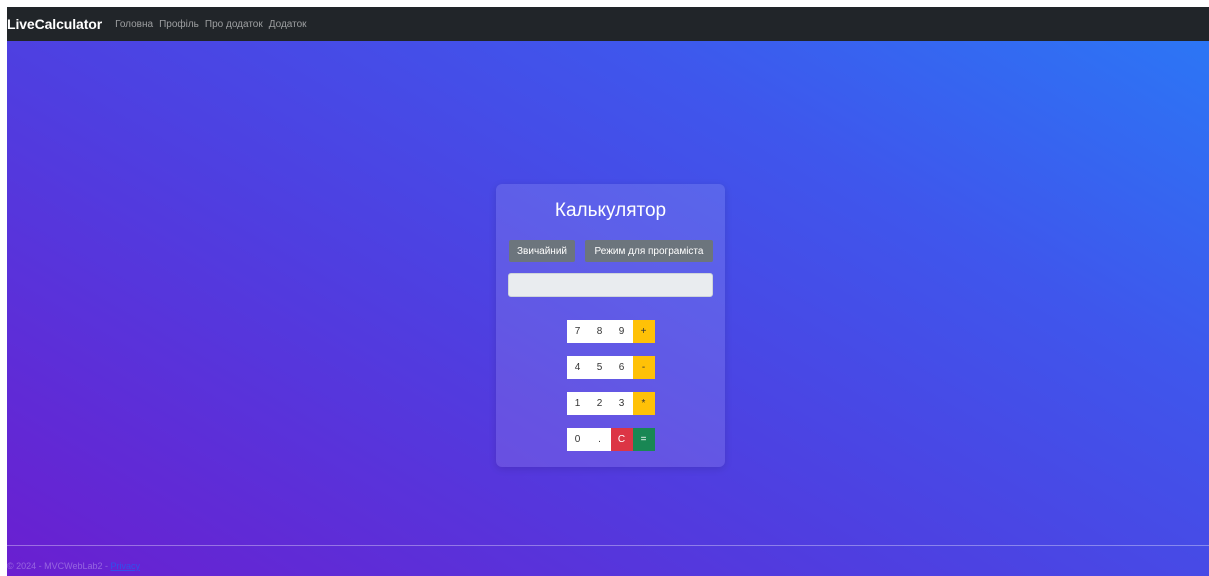 The height and width of the screenshot is (576, 1209). I want to click on privacy-link: Privacy, so click(126, 566).